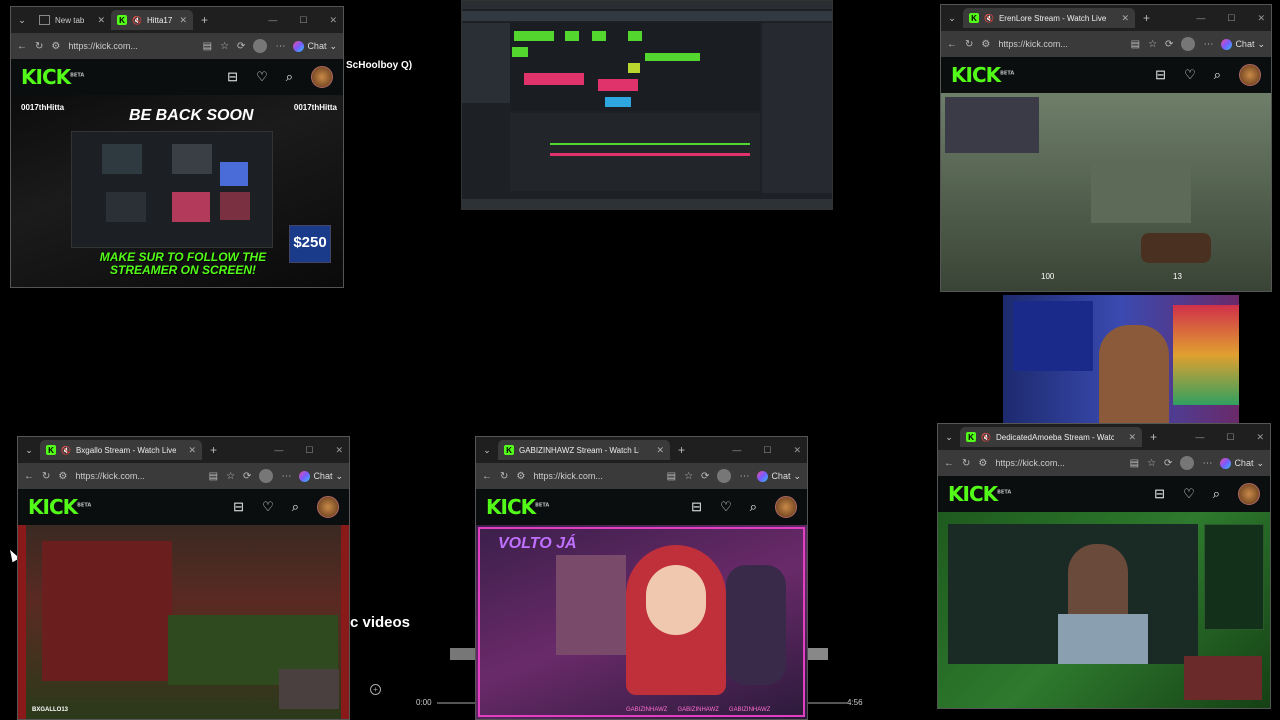 This screenshot has width=1280, height=720. Describe the element at coordinates (72, 20) in the screenshot. I see `tab-new-tab: New tab ✕` at that location.